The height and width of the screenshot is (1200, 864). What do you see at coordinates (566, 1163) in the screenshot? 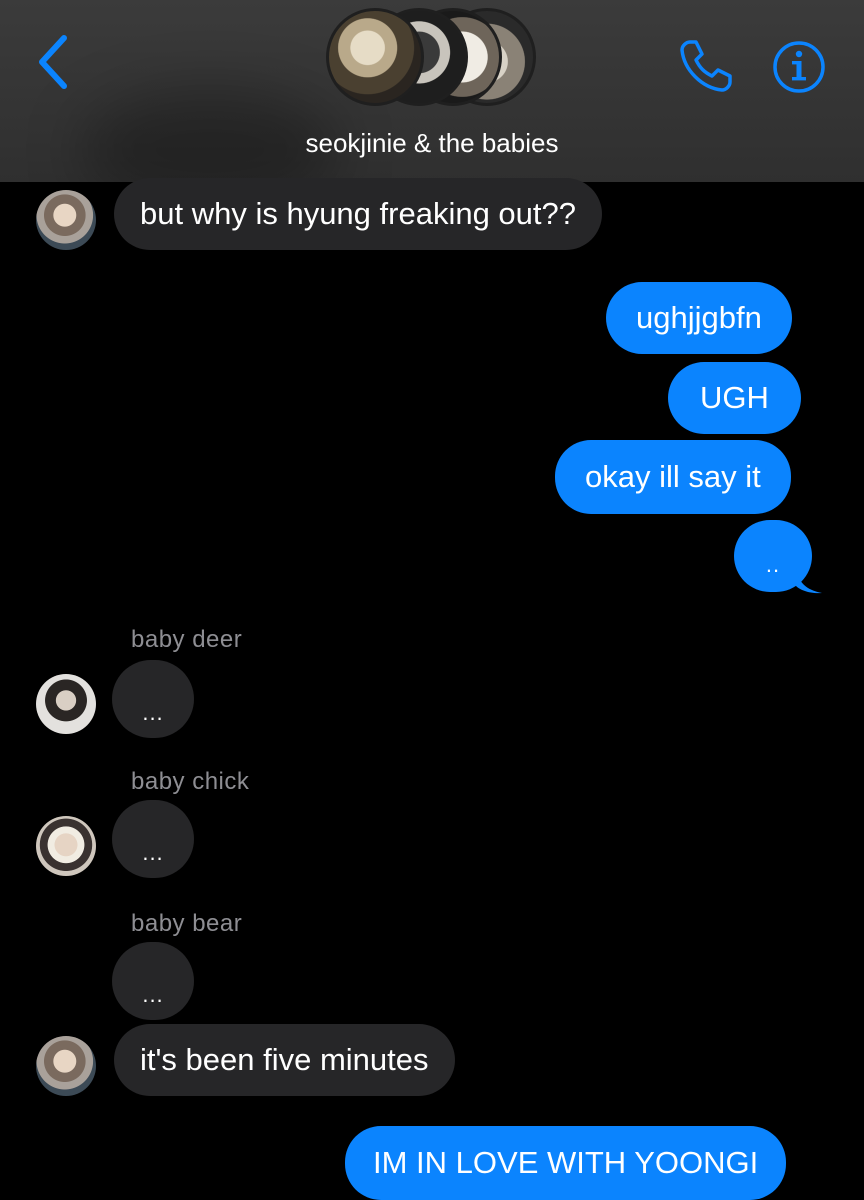
I see `message-bubble: IM IN LOVE WITH YOONGI` at bounding box center [566, 1163].